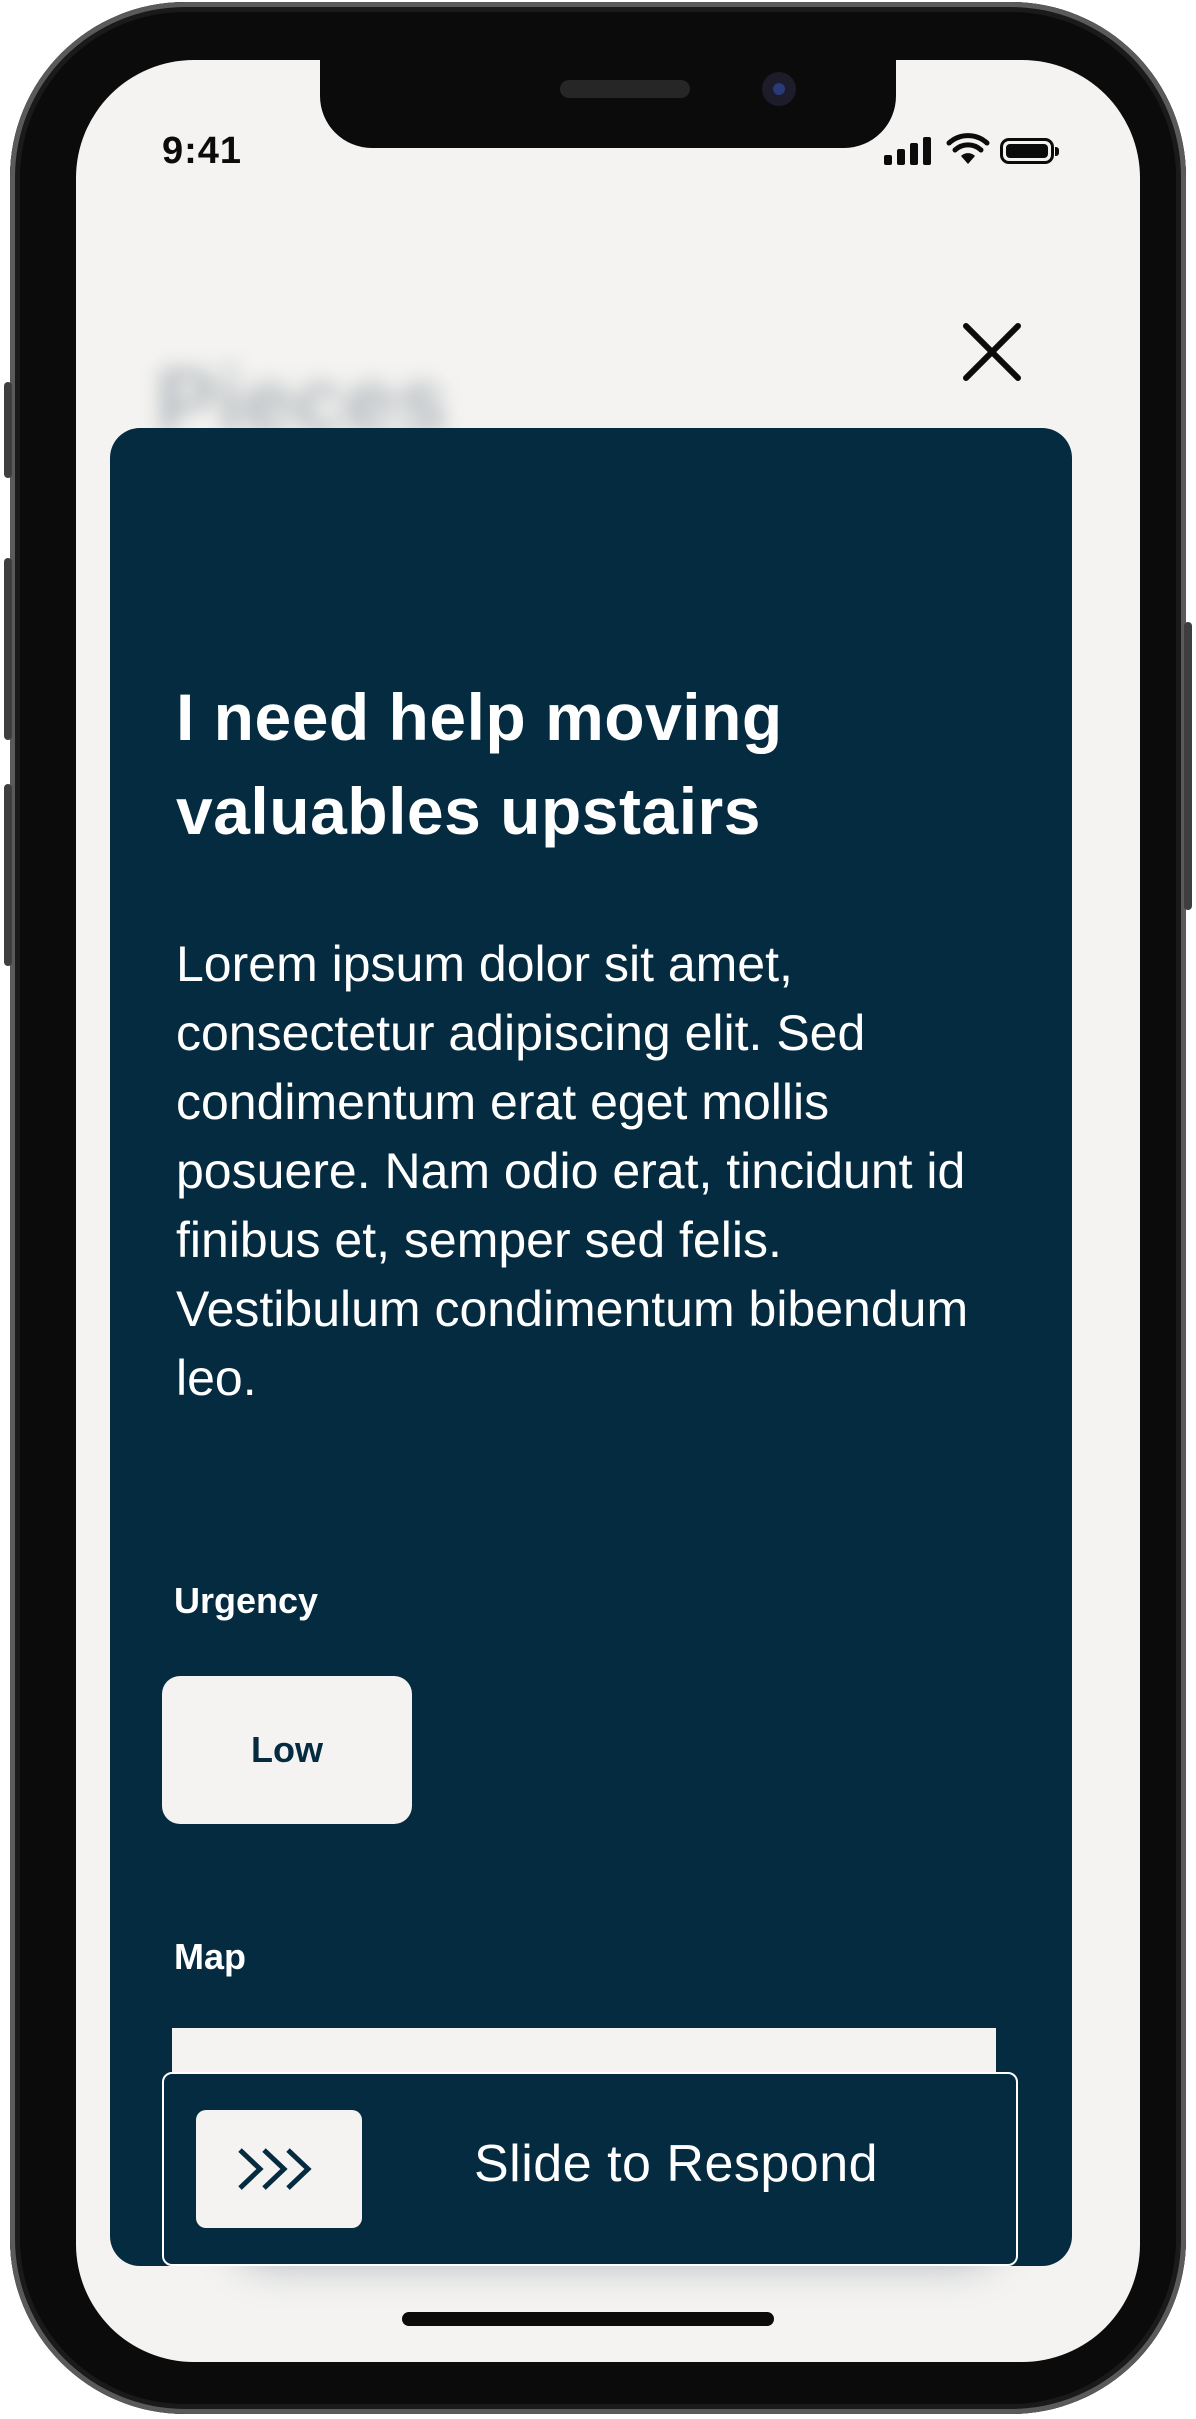  I want to click on mute-switch, so click(8, 430).